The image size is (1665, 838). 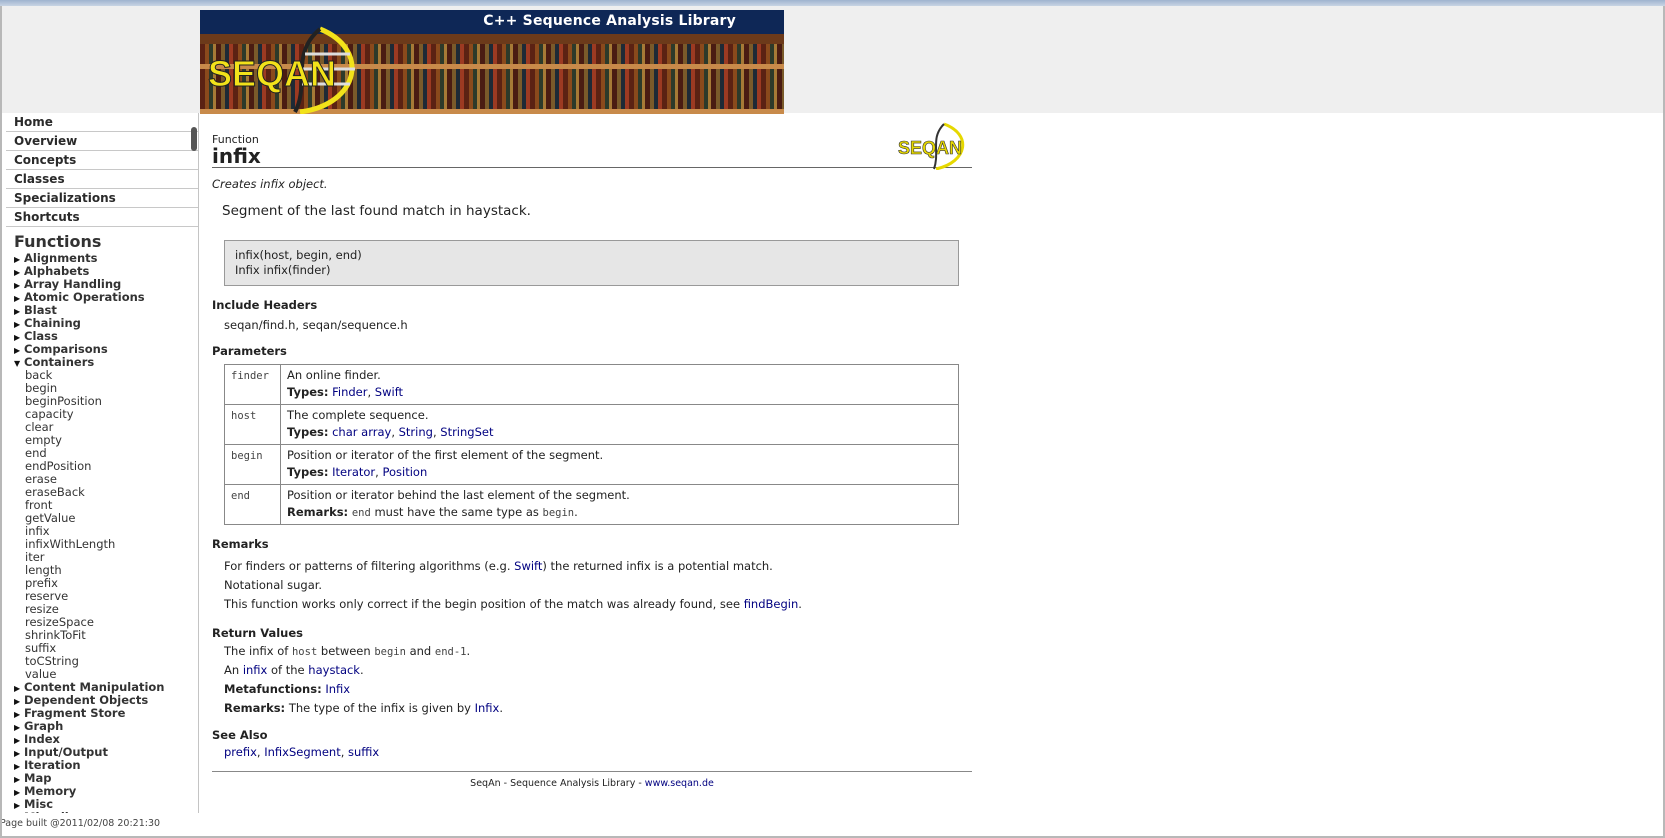 I want to click on see-also-heading: See Also, so click(x=240, y=735).